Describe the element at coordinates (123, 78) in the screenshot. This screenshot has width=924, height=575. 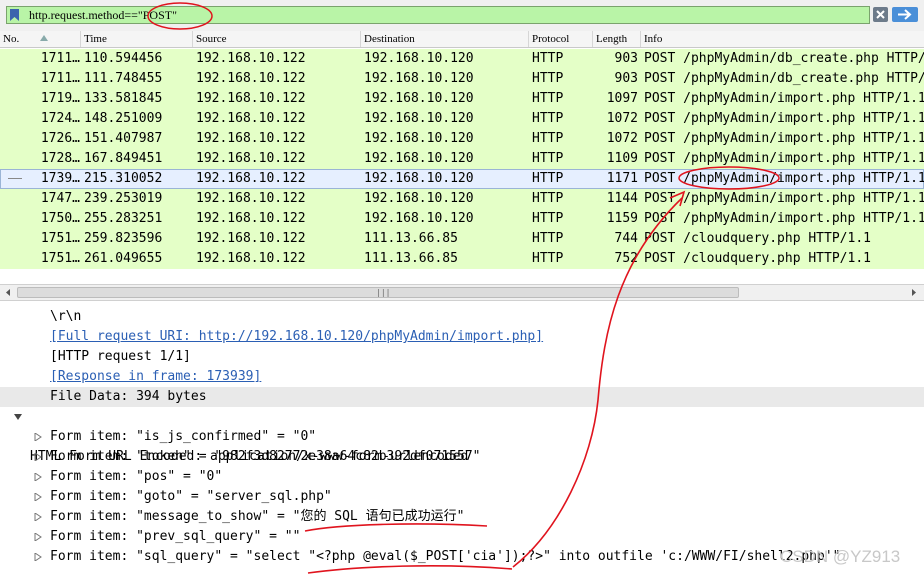
I see `packet-time: 111.748455` at that location.